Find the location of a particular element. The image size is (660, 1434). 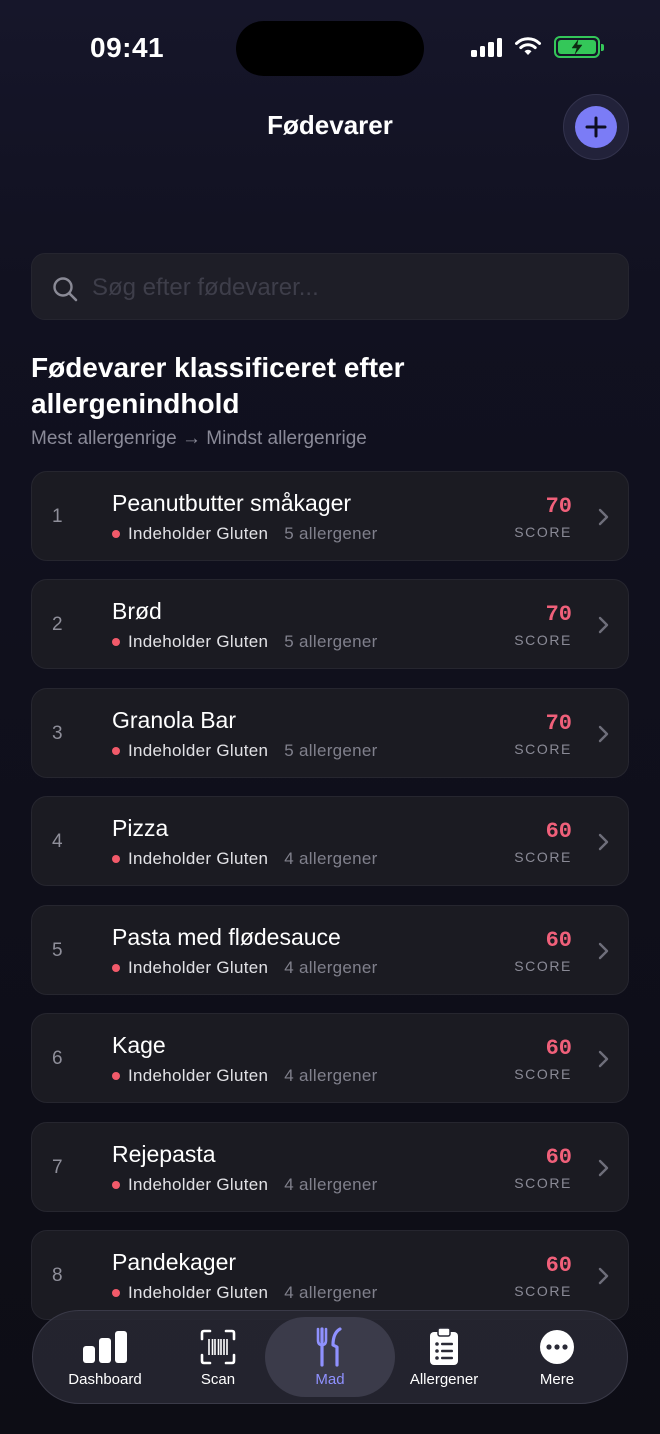

search-input is located at coordinates (352, 287).